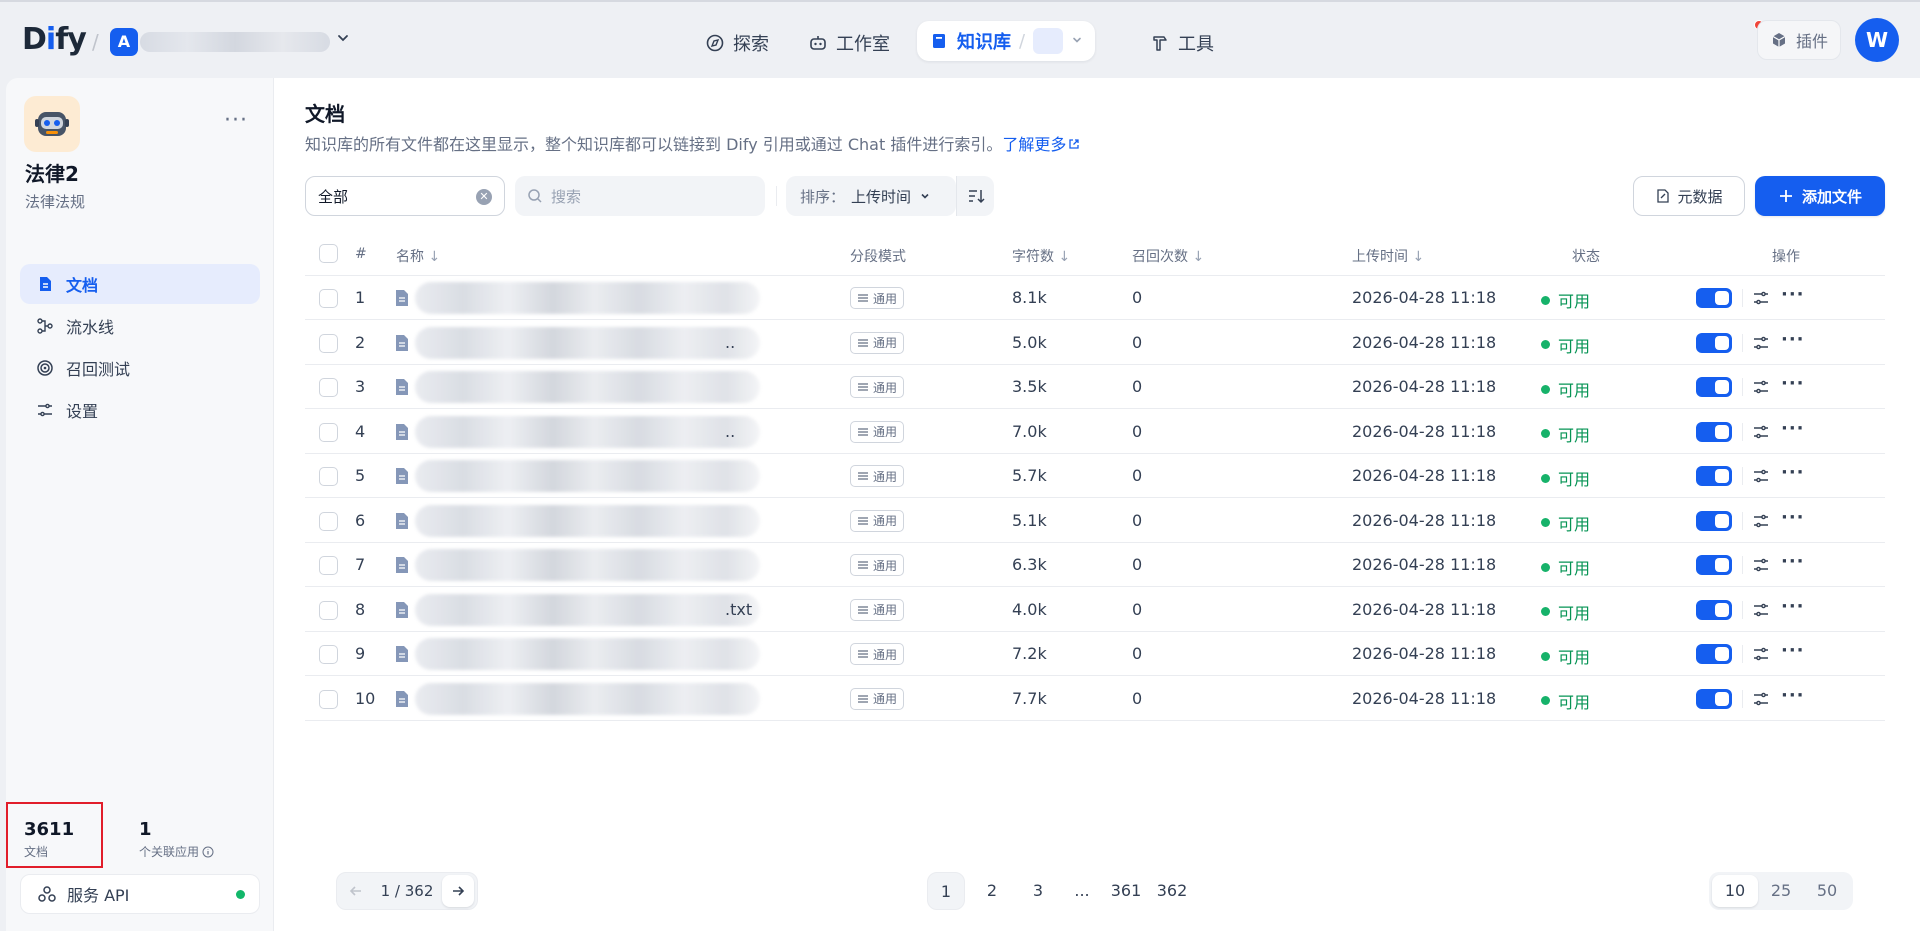 The image size is (1920, 931). I want to click on table-row: 1 通用 8.1k 0 2026-04-28 11:18 可用 ···, so click(1095, 298).